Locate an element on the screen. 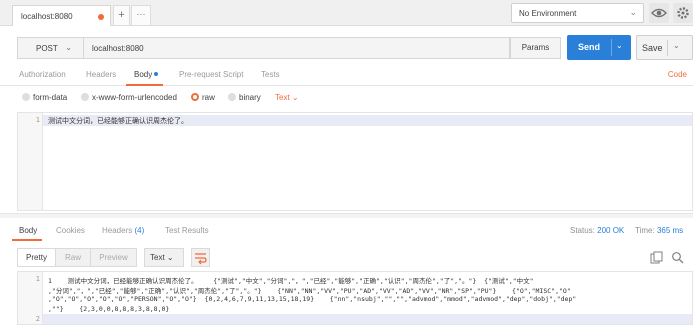  tab-test-results: Test Results is located at coordinates (187, 230).